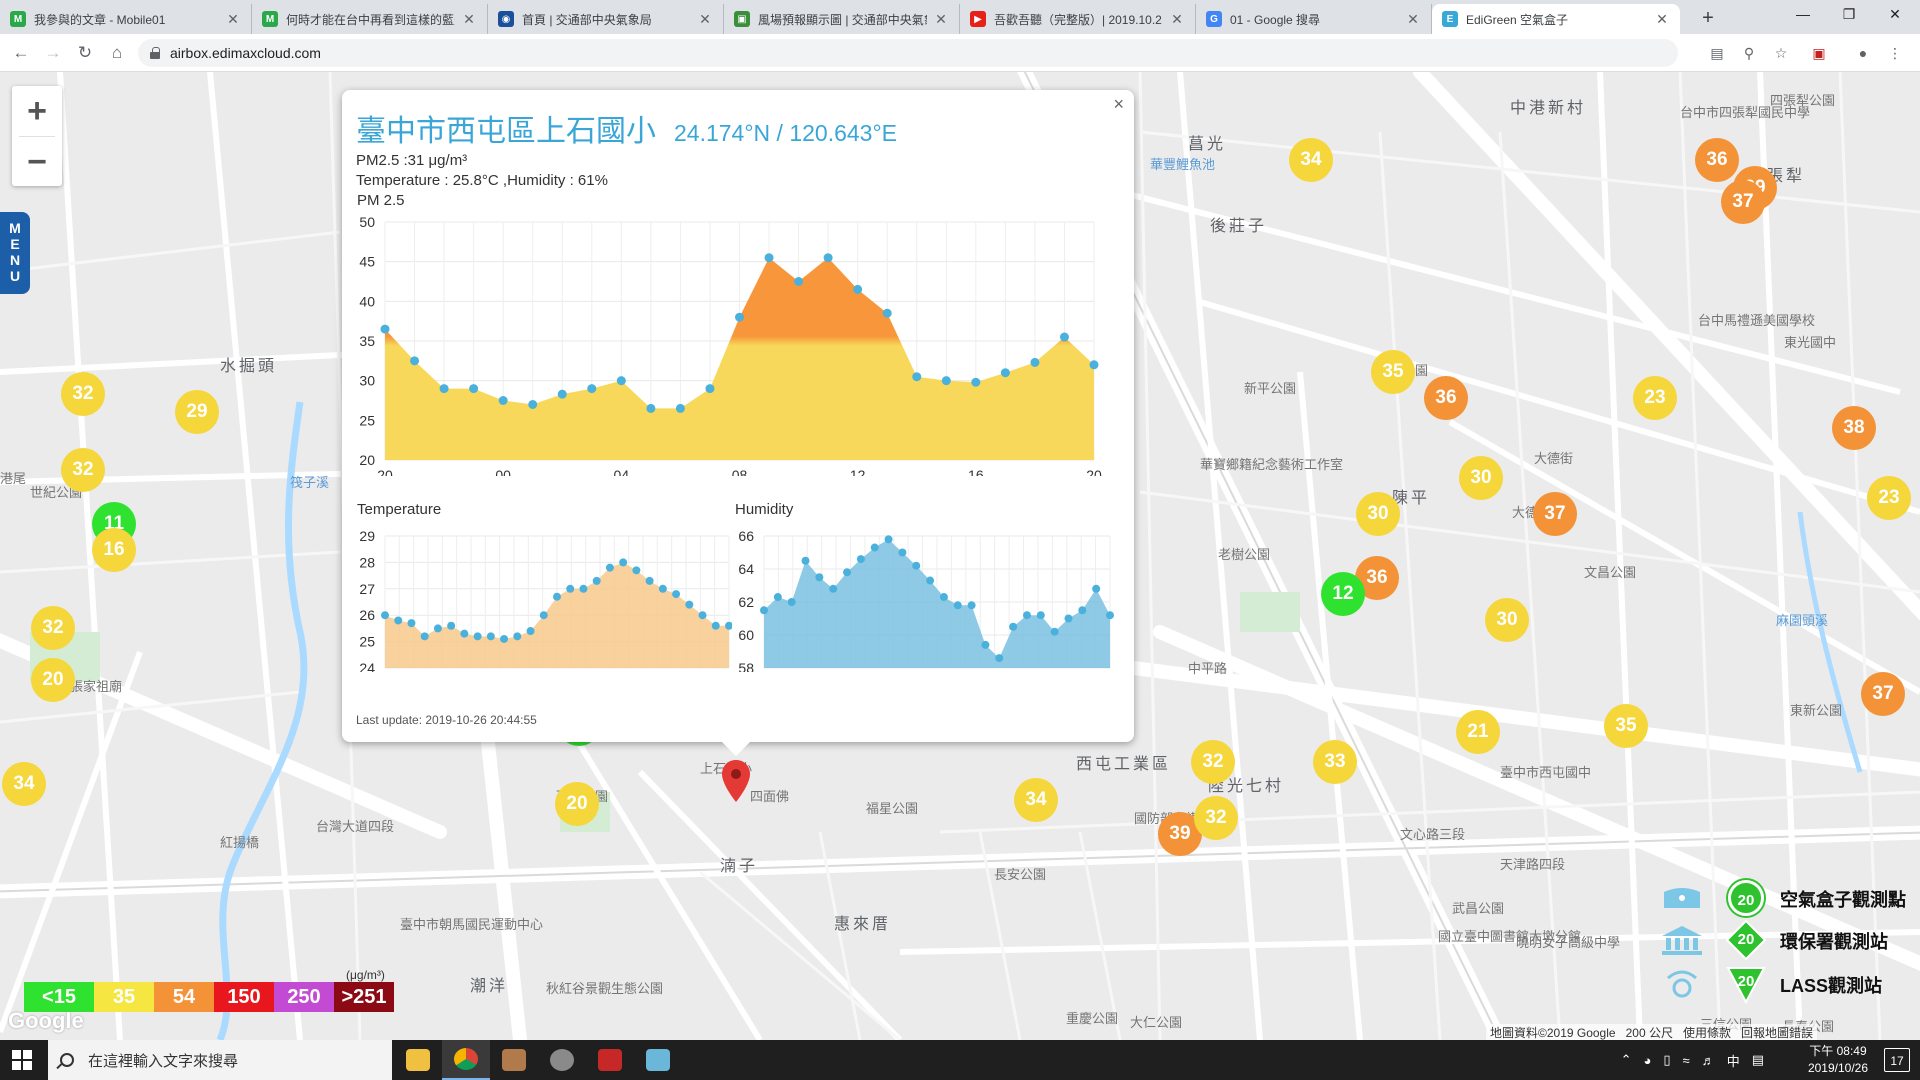 This screenshot has height=1080, width=1920. I want to click on file-explorer-icon, so click(418, 1060).